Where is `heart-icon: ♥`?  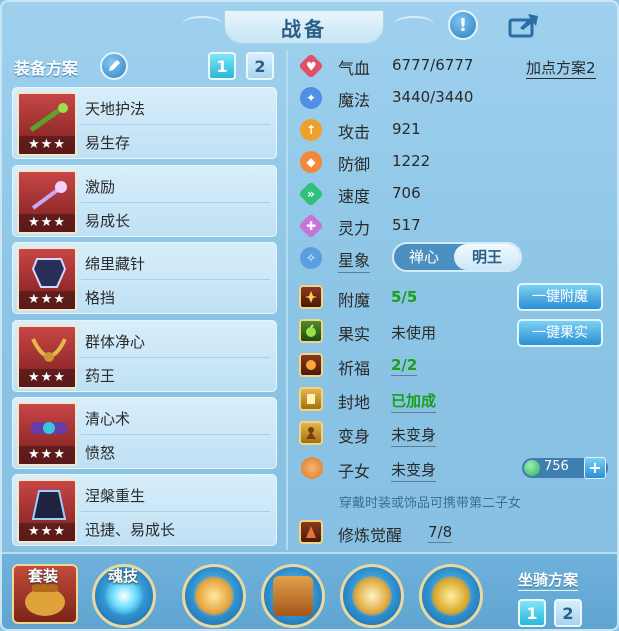 heart-icon: ♥ is located at coordinates (311, 66).